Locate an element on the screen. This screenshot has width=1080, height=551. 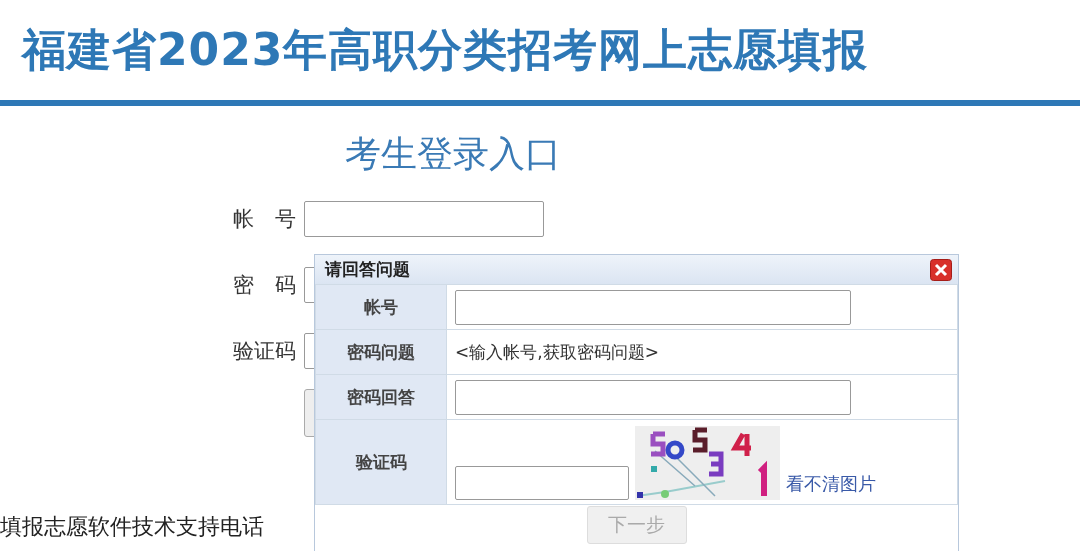
login-heading: 考生登录入口 is located at coordinates (453, 154).